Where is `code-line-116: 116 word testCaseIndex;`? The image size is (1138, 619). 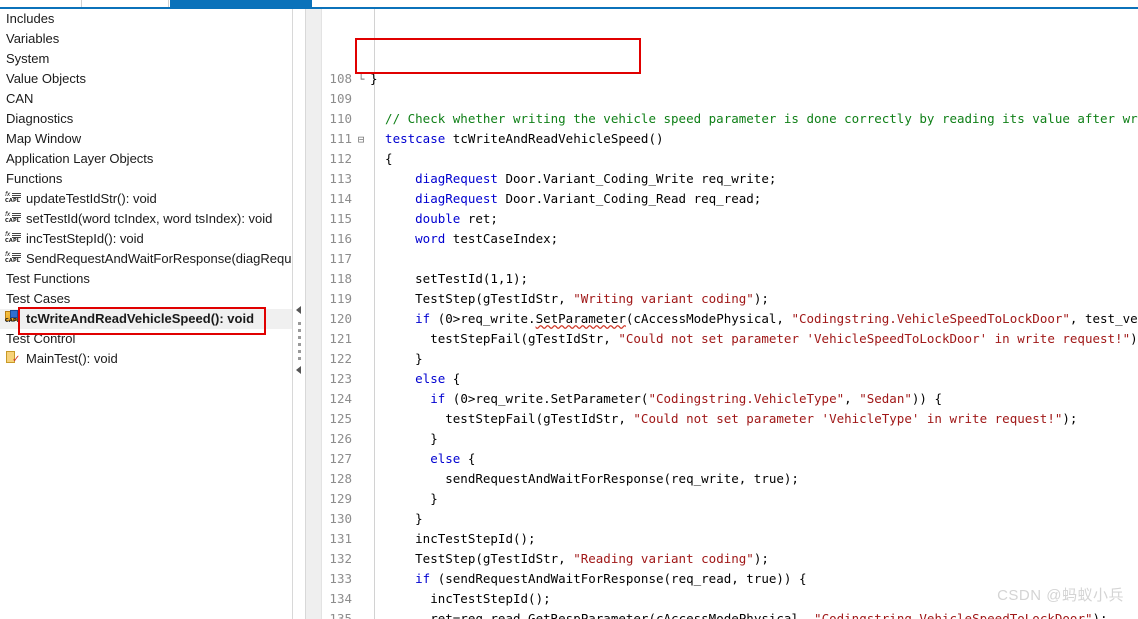 code-line-116: 116 word testCaseIndex; is located at coordinates (730, 239).